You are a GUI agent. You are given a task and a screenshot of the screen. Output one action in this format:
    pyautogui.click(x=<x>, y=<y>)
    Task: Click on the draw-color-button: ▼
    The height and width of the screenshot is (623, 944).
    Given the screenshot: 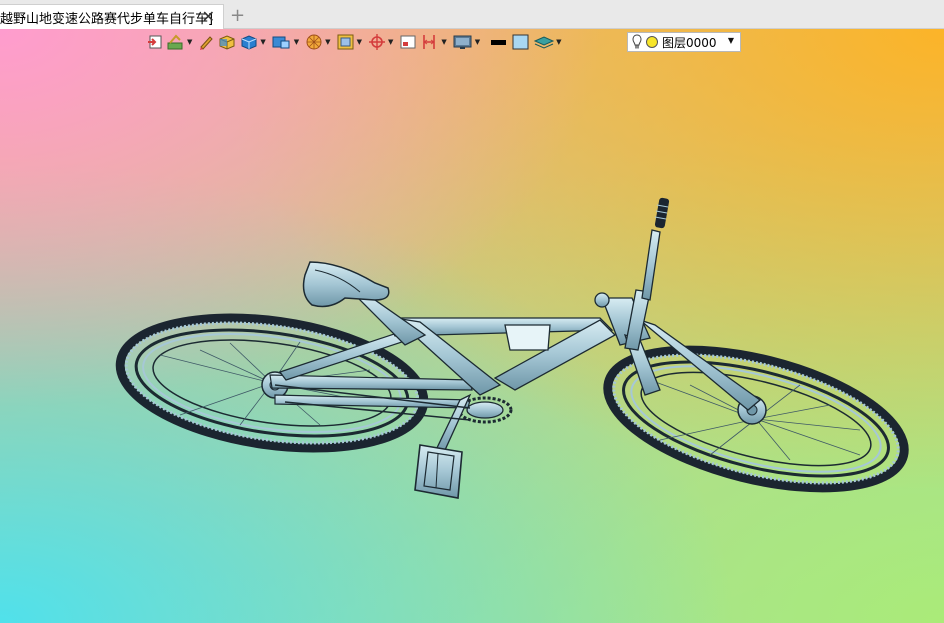 What is the action you would take?
    pyautogui.click(x=180, y=42)
    